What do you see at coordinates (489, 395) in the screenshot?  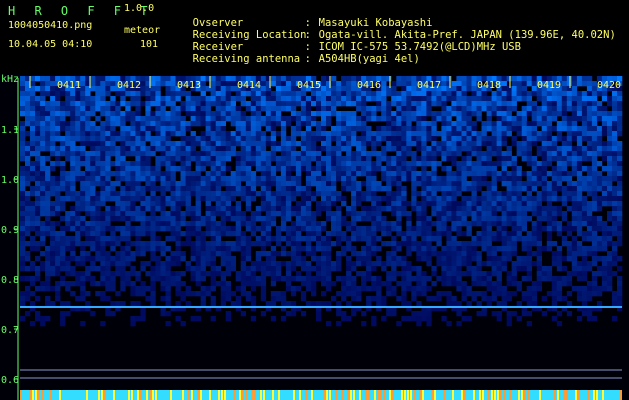 I see `strip-bar` at bounding box center [489, 395].